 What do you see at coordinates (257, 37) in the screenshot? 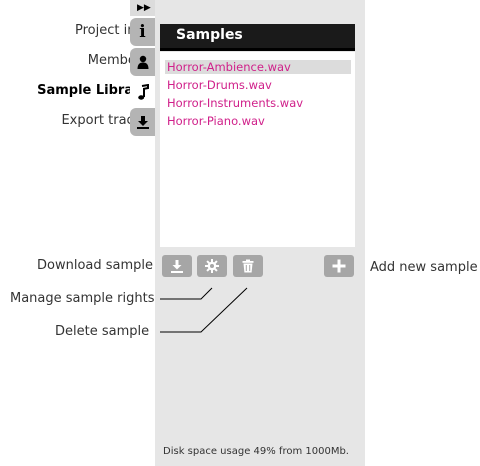
I see `panel-header: Samples` at bounding box center [257, 37].